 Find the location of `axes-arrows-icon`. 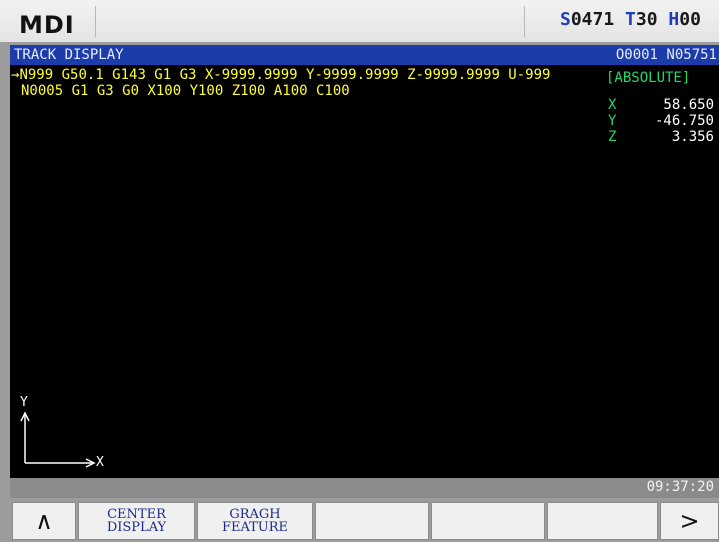

axes-arrows-icon is located at coordinates (58, 439).